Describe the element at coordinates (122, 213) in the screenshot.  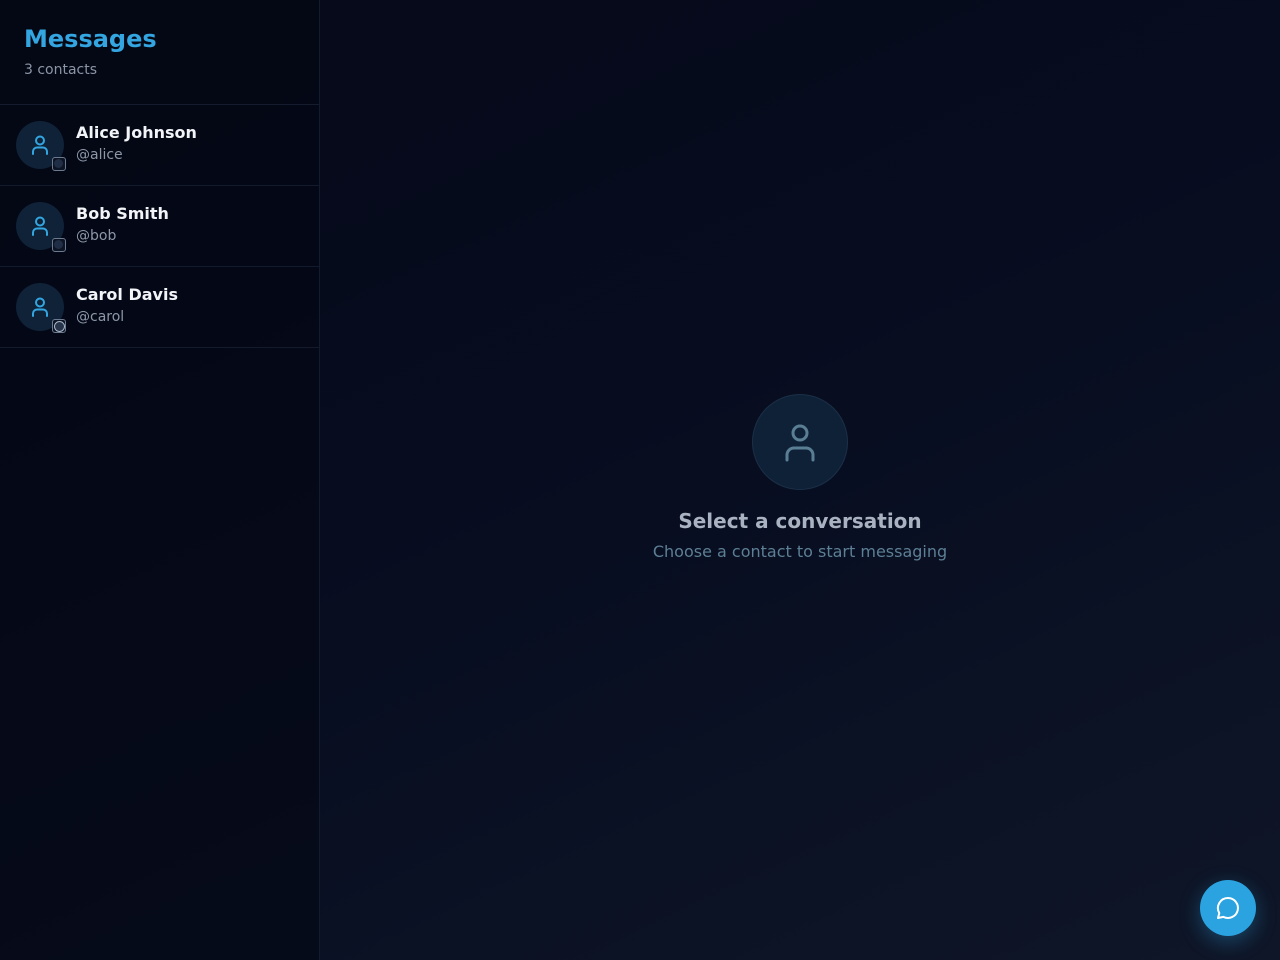
I see `contact-name: Bob Smith` at that location.